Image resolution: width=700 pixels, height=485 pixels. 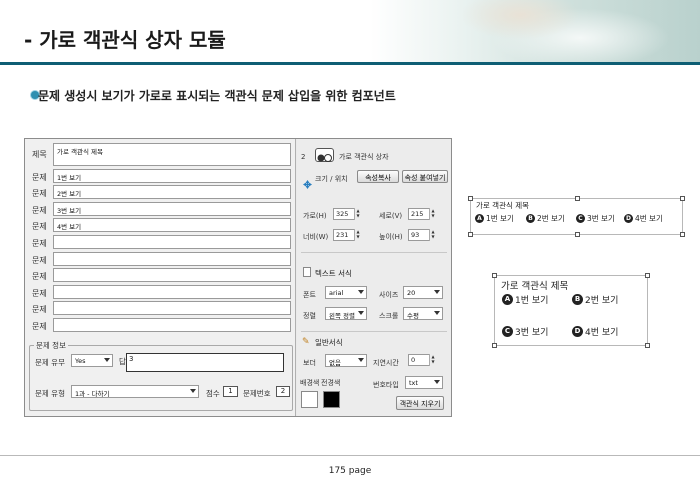 What do you see at coordinates (432, 235) in the screenshot?
I see `height-stepper: ▲ ▼` at bounding box center [432, 235].